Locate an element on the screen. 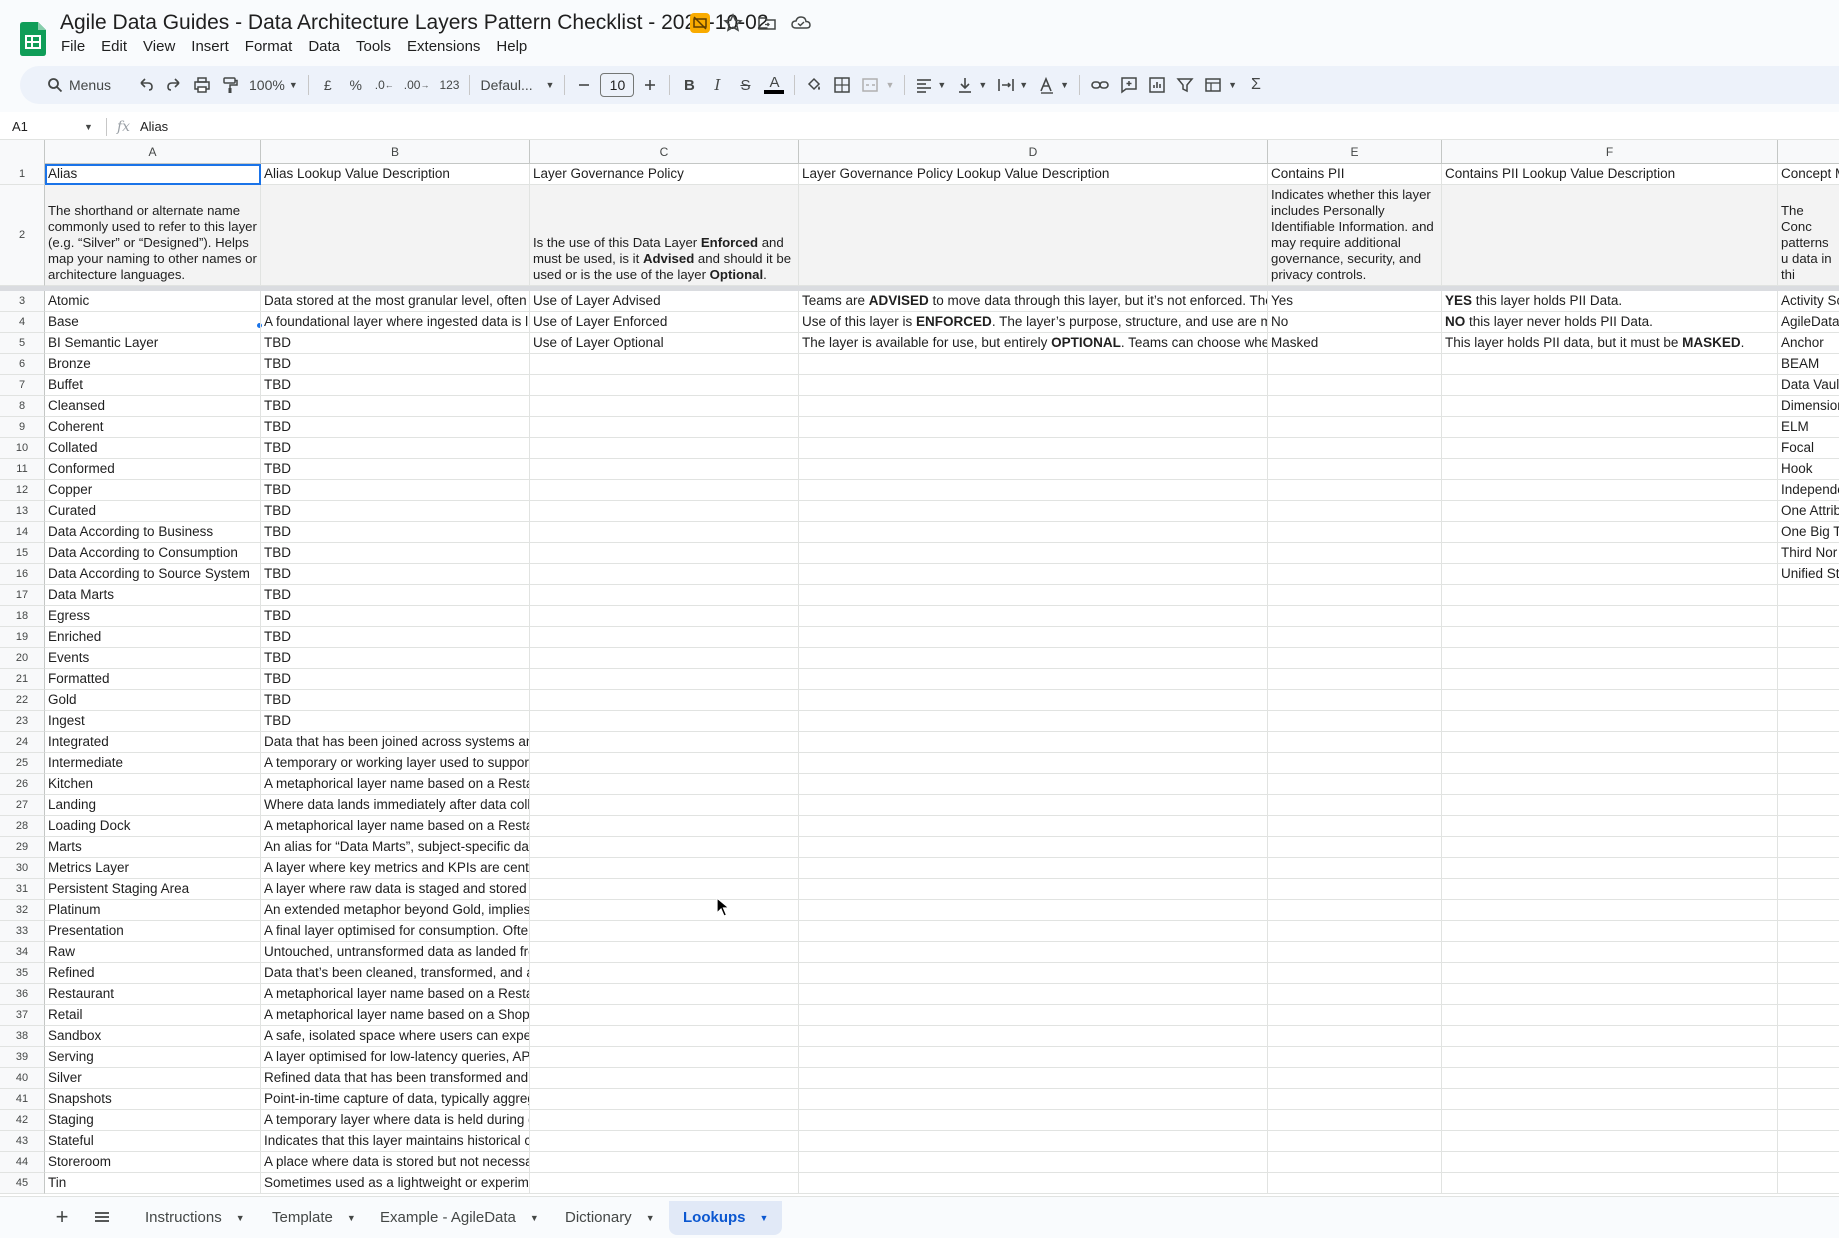  row-header: 25 is located at coordinates (22, 763).